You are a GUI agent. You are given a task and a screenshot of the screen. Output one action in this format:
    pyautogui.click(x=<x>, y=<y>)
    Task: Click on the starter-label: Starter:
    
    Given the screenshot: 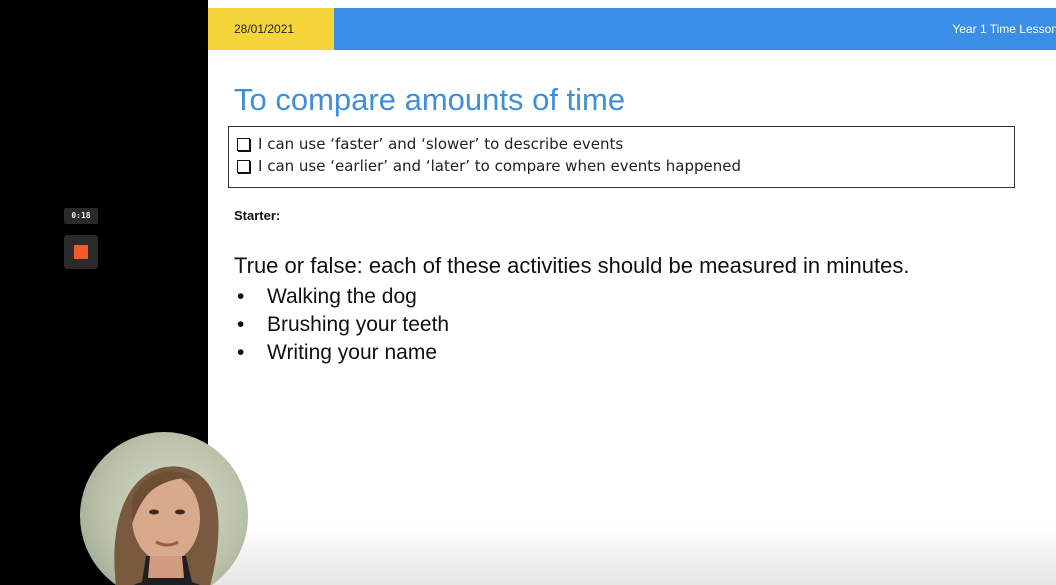 What is the action you would take?
    pyautogui.click(x=257, y=215)
    